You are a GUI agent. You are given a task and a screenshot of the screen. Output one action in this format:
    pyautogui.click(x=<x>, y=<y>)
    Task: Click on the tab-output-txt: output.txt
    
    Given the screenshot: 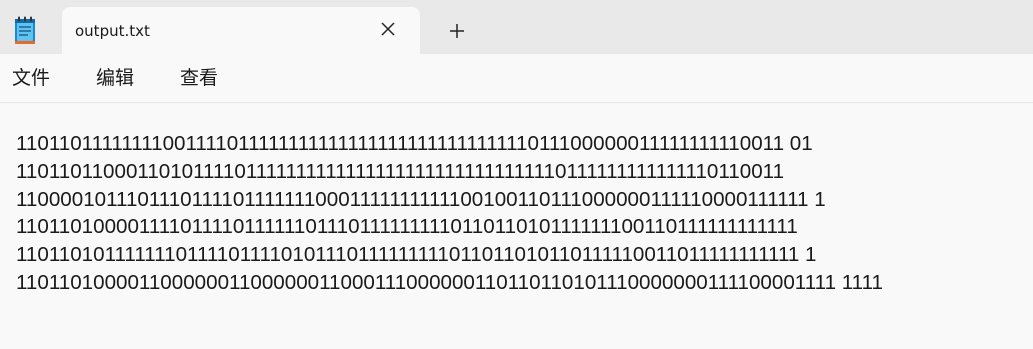 What is the action you would take?
    pyautogui.click(x=241, y=30)
    